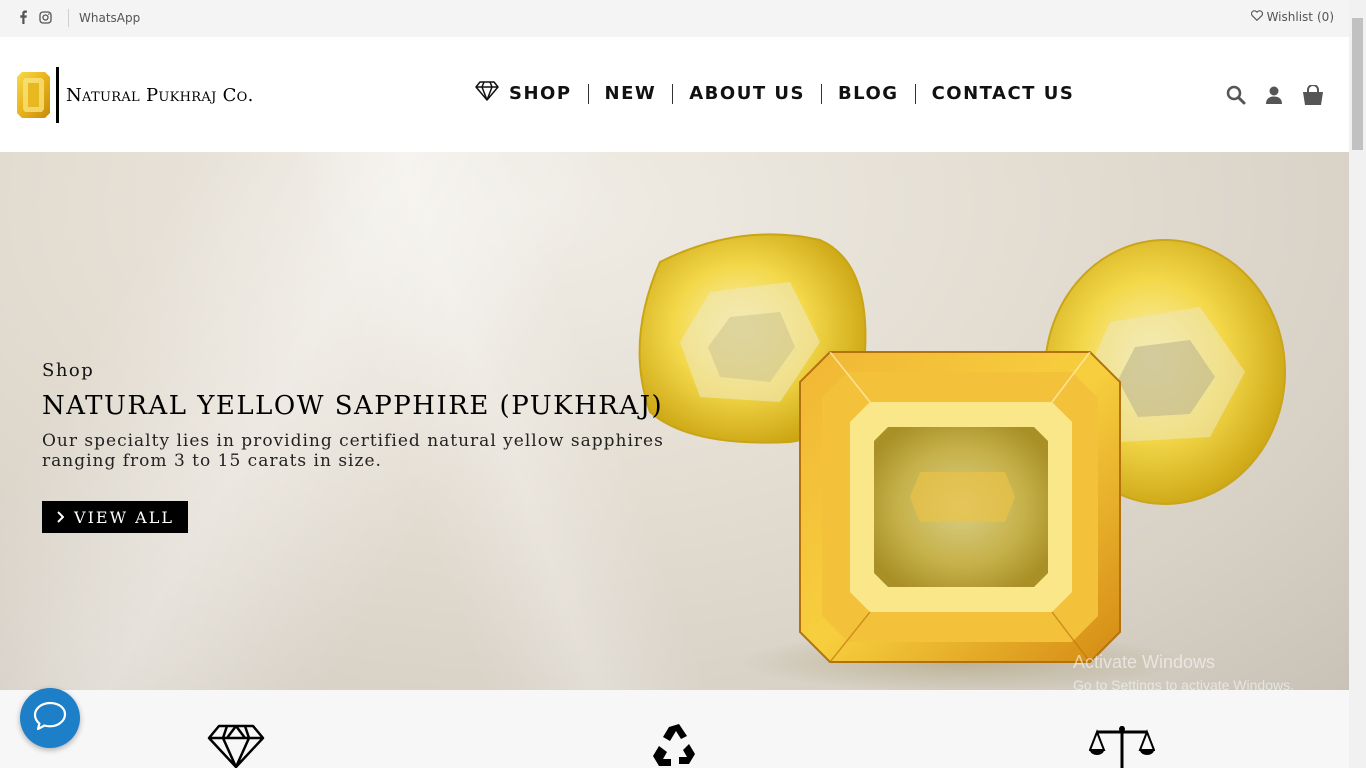 The width and height of the screenshot is (1366, 768). I want to click on social-links, so click(34, 17).